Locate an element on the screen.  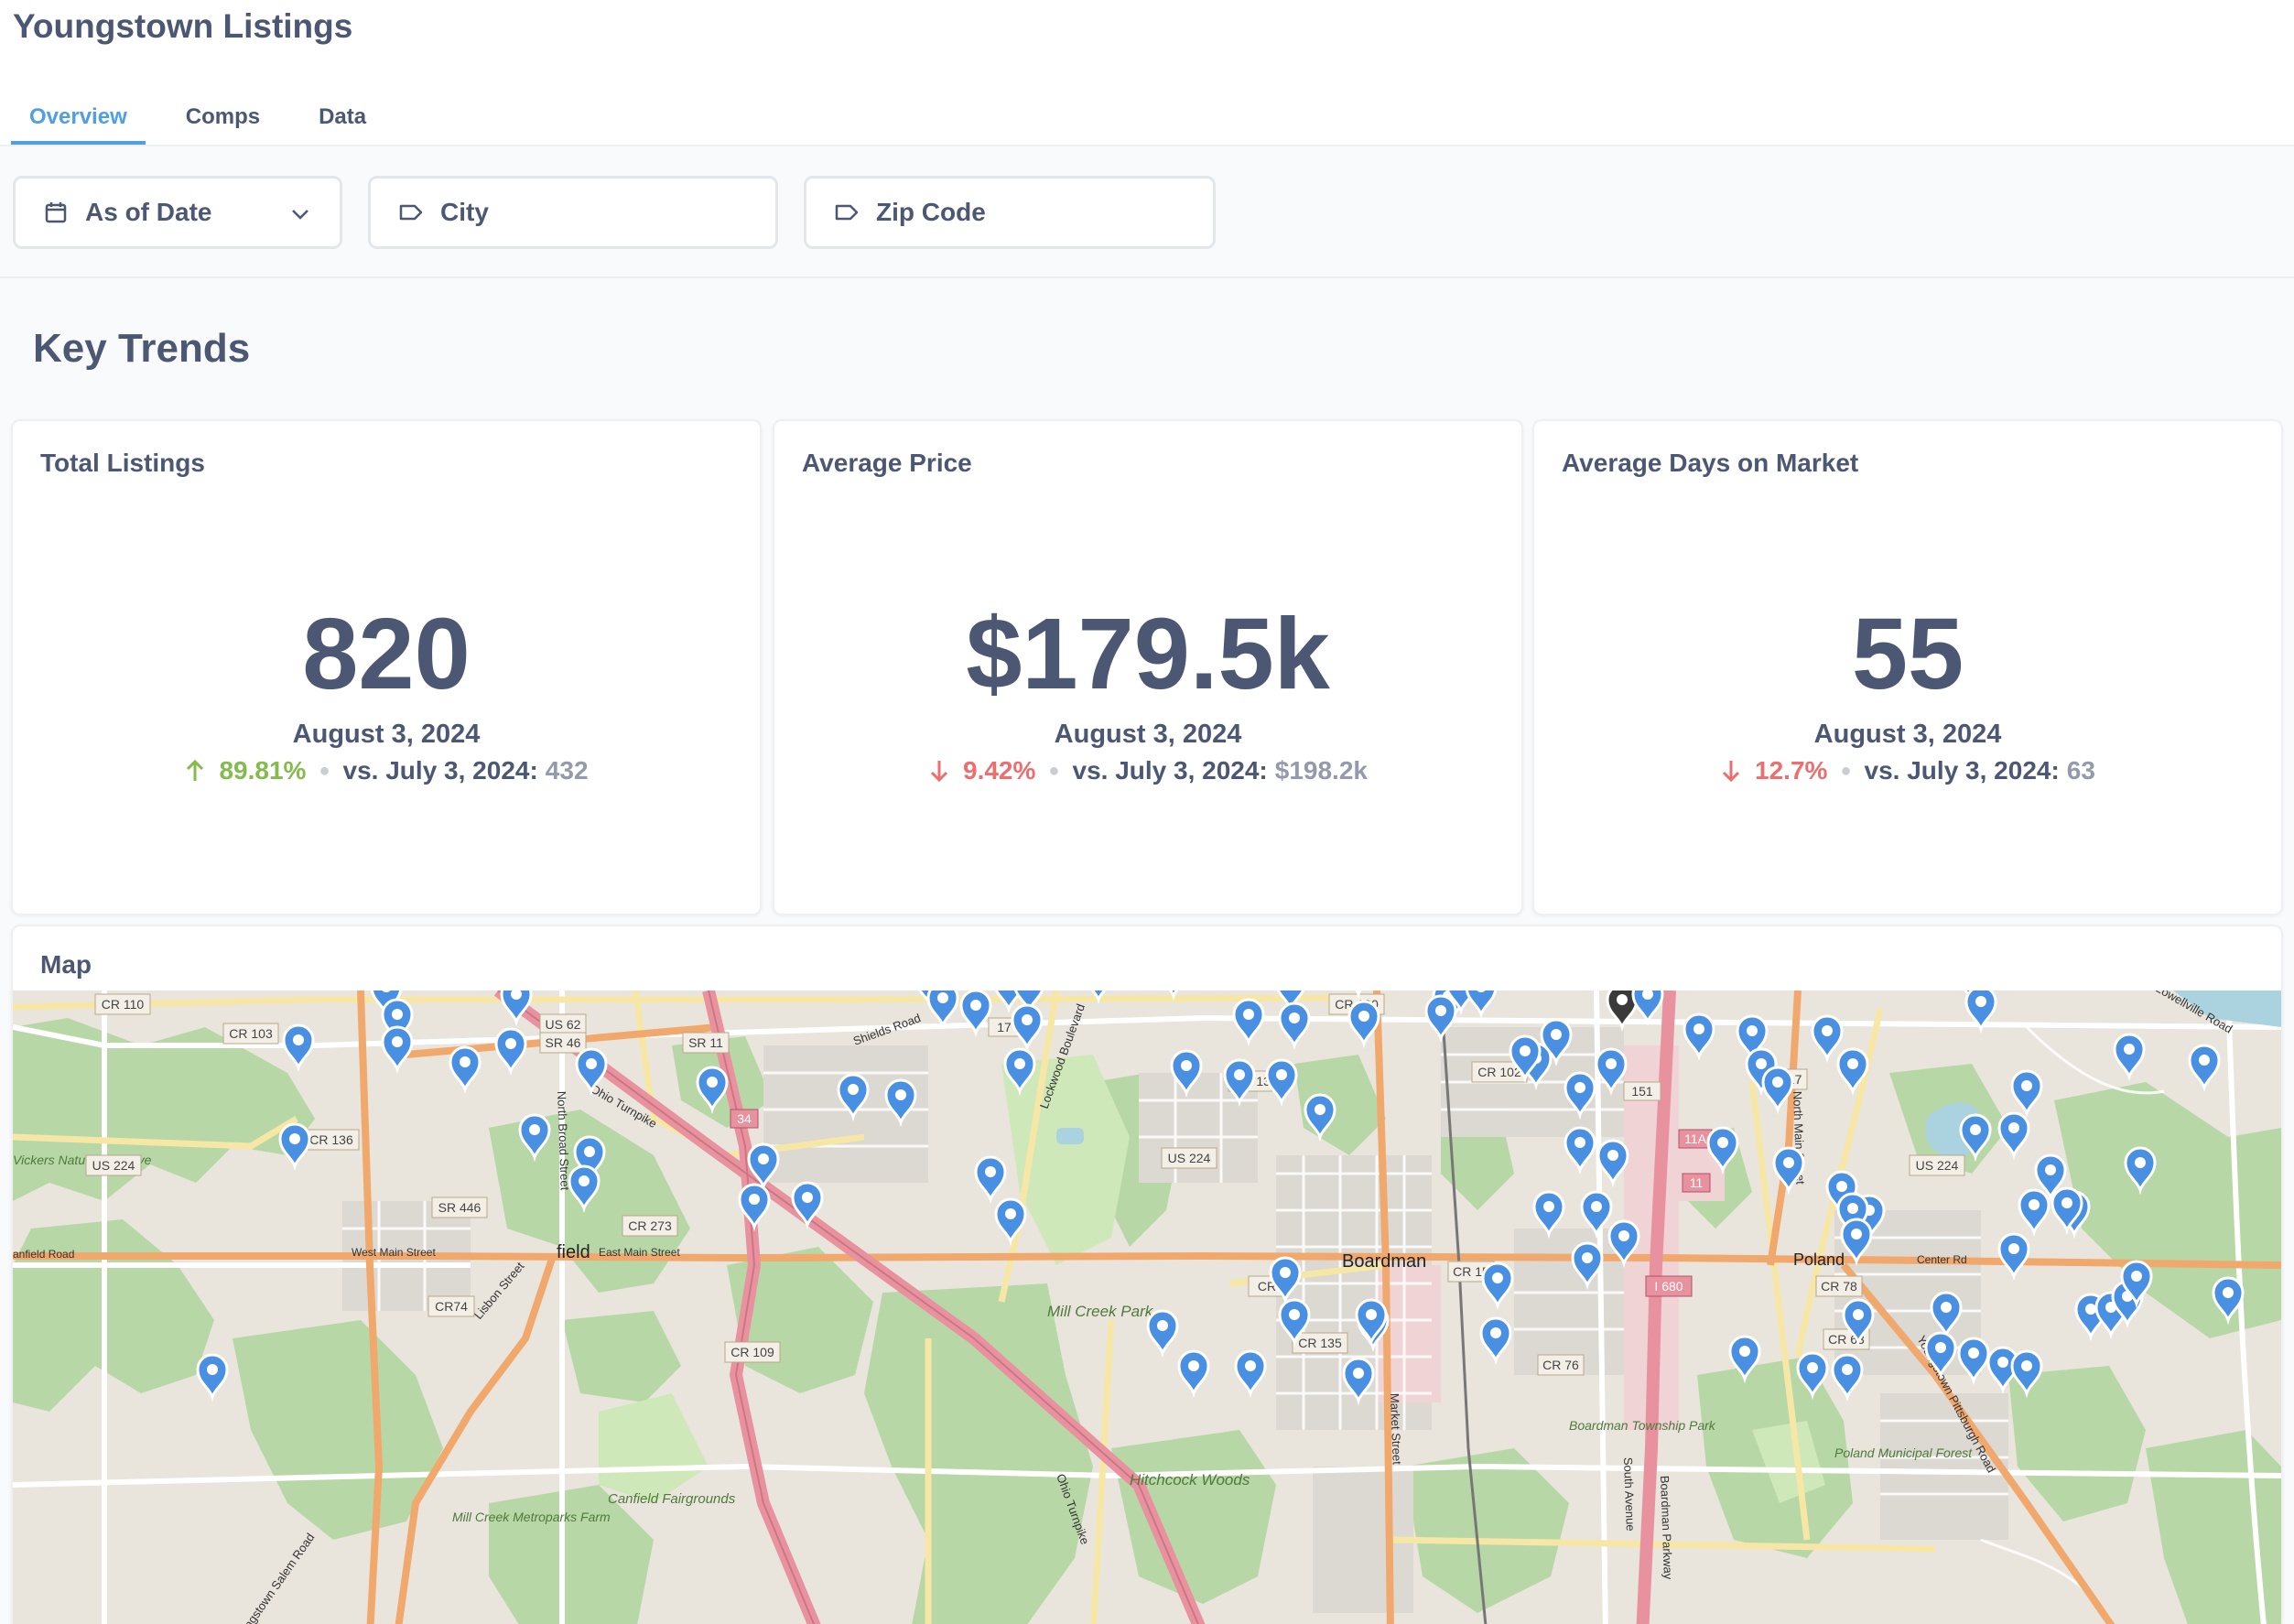
shield-us224-3: US 224 is located at coordinates (1937, 1165).